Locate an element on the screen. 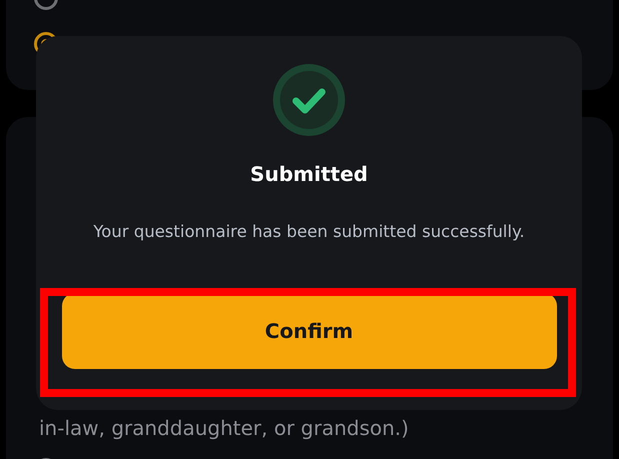 This screenshot has width=619, height=459. success-check-icon is located at coordinates (309, 100).